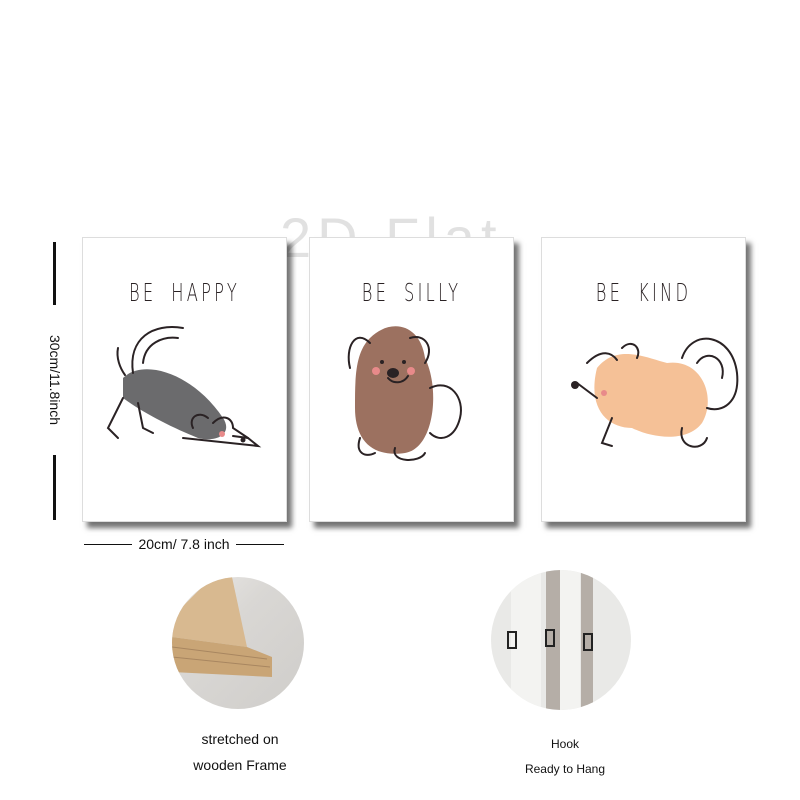 The width and height of the screenshot is (800, 800). What do you see at coordinates (561, 640) in the screenshot?
I see `hook-photo` at bounding box center [561, 640].